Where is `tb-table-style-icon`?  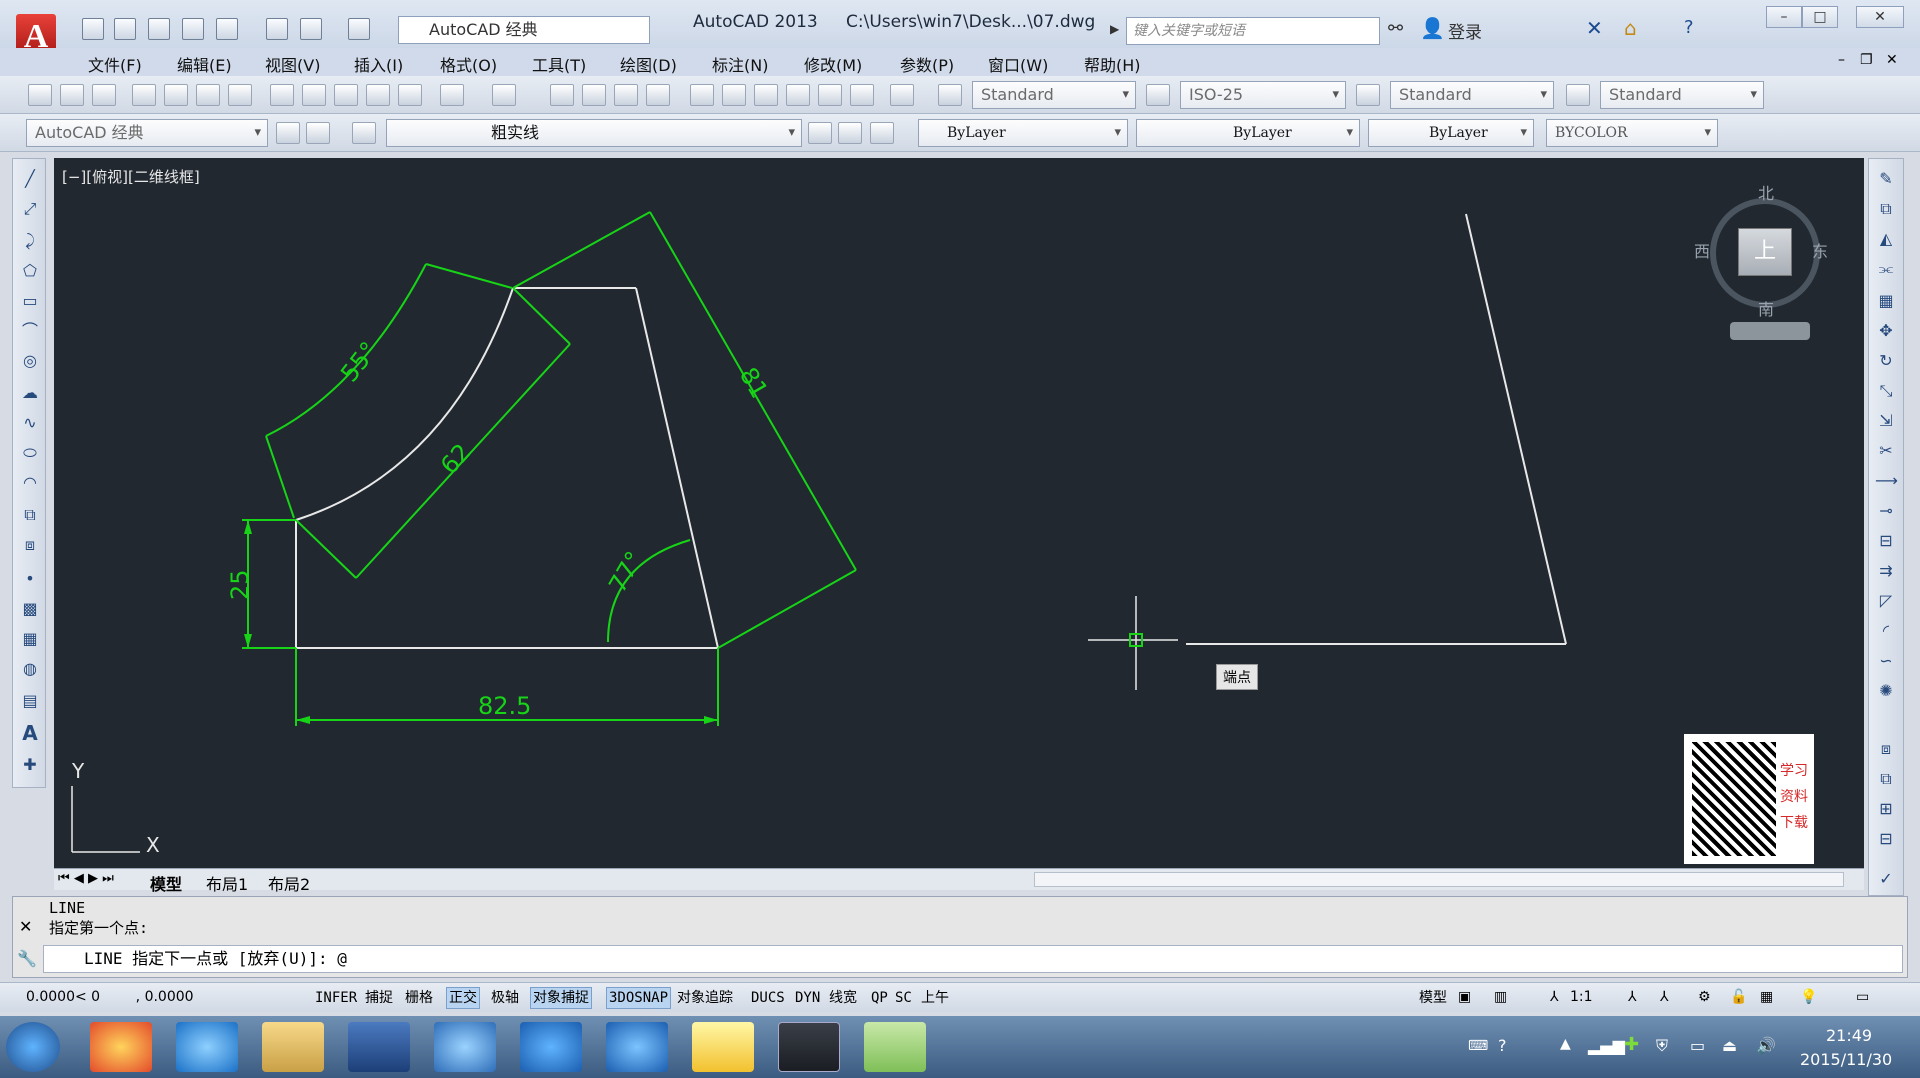
tb-table-style-icon is located at coordinates (1368, 95).